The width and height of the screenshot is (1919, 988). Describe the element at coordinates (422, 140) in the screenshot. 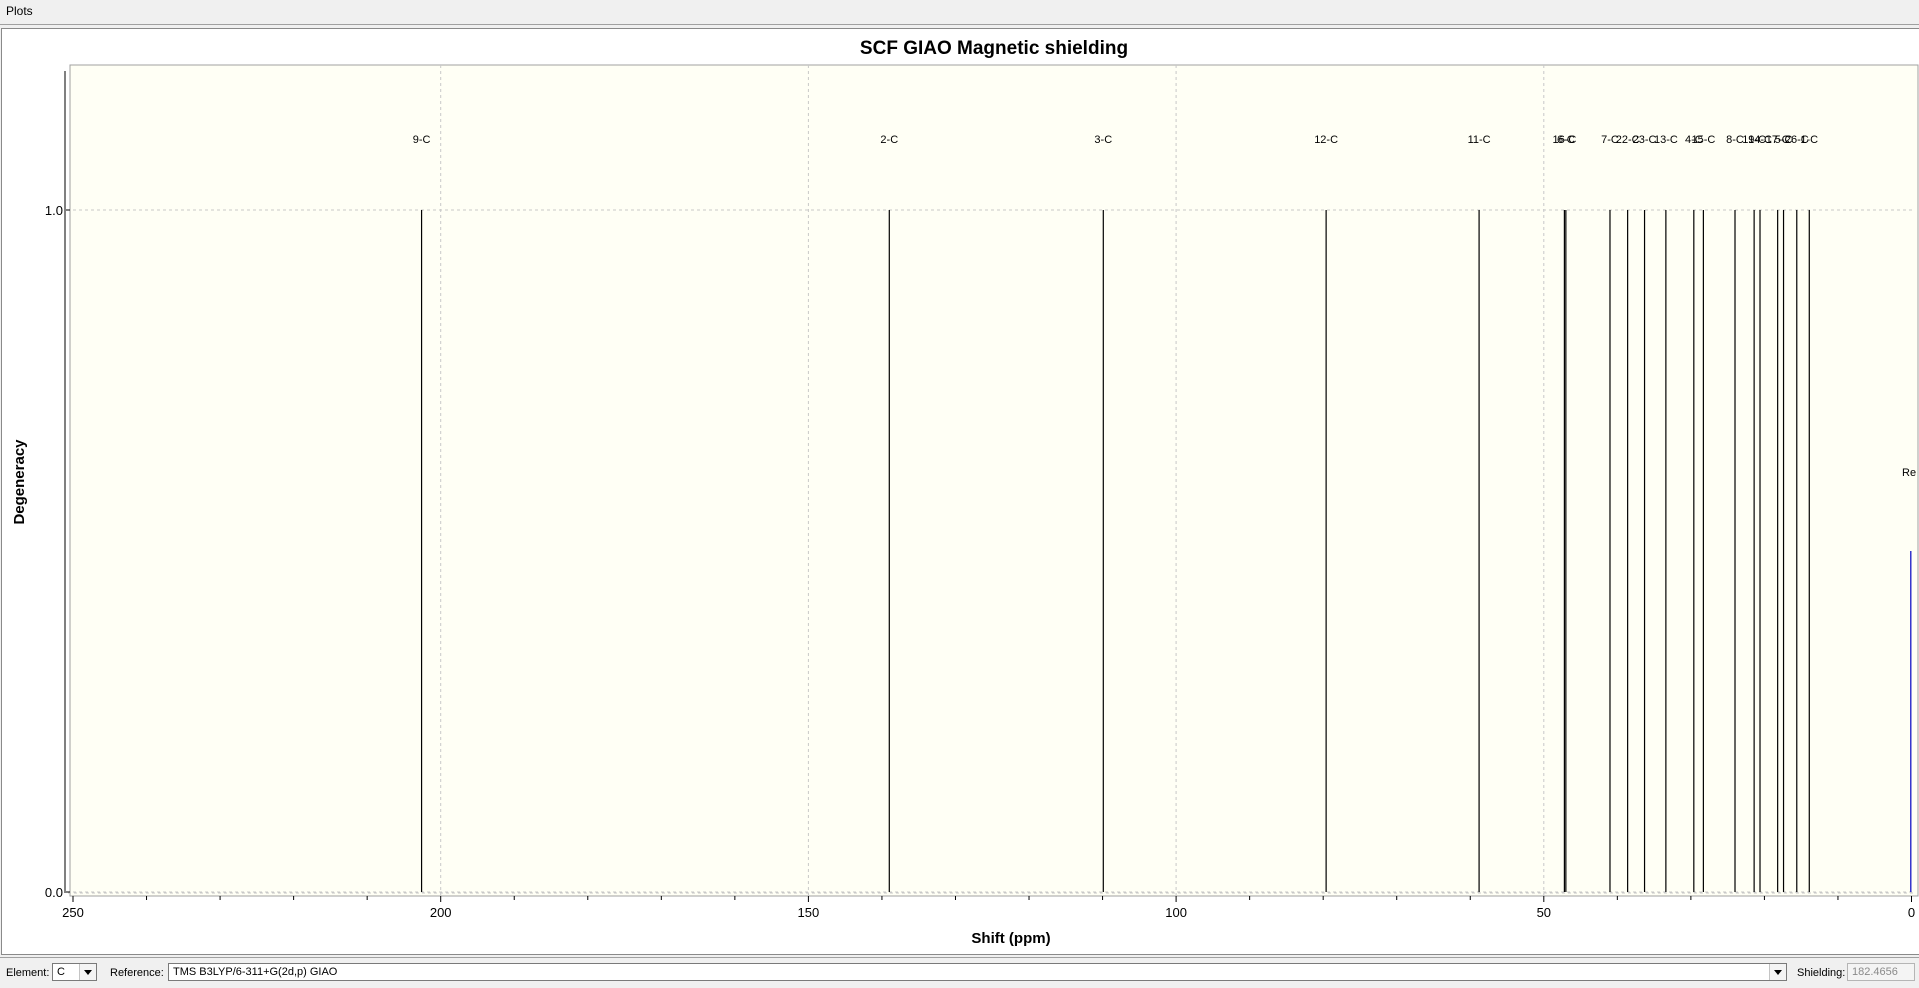

I see `peak-label: 9-C` at that location.